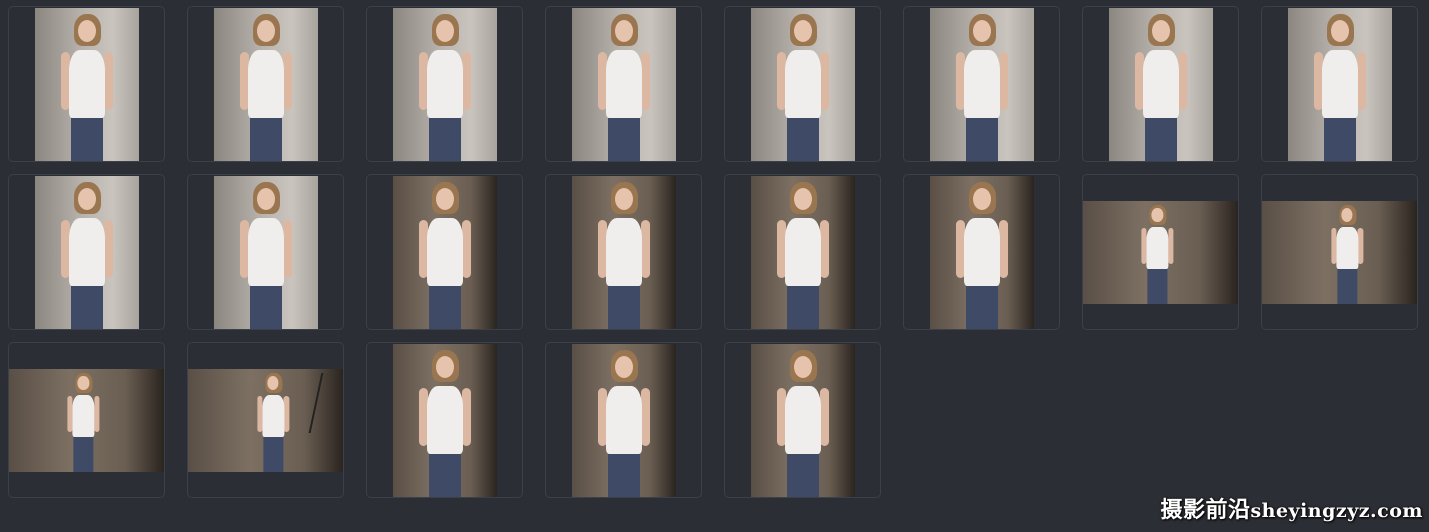 The height and width of the screenshot is (532, 1429). Describe the element at coordinates (325, 403) in the screenshot. I see `light-stand` at that location.